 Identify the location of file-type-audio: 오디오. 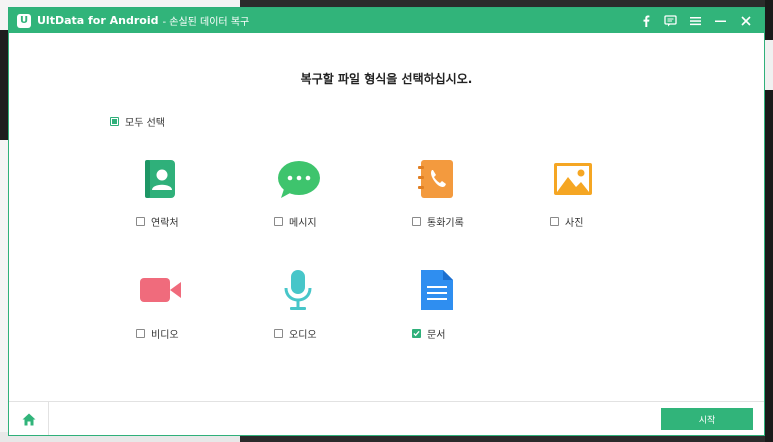
(319, 310).